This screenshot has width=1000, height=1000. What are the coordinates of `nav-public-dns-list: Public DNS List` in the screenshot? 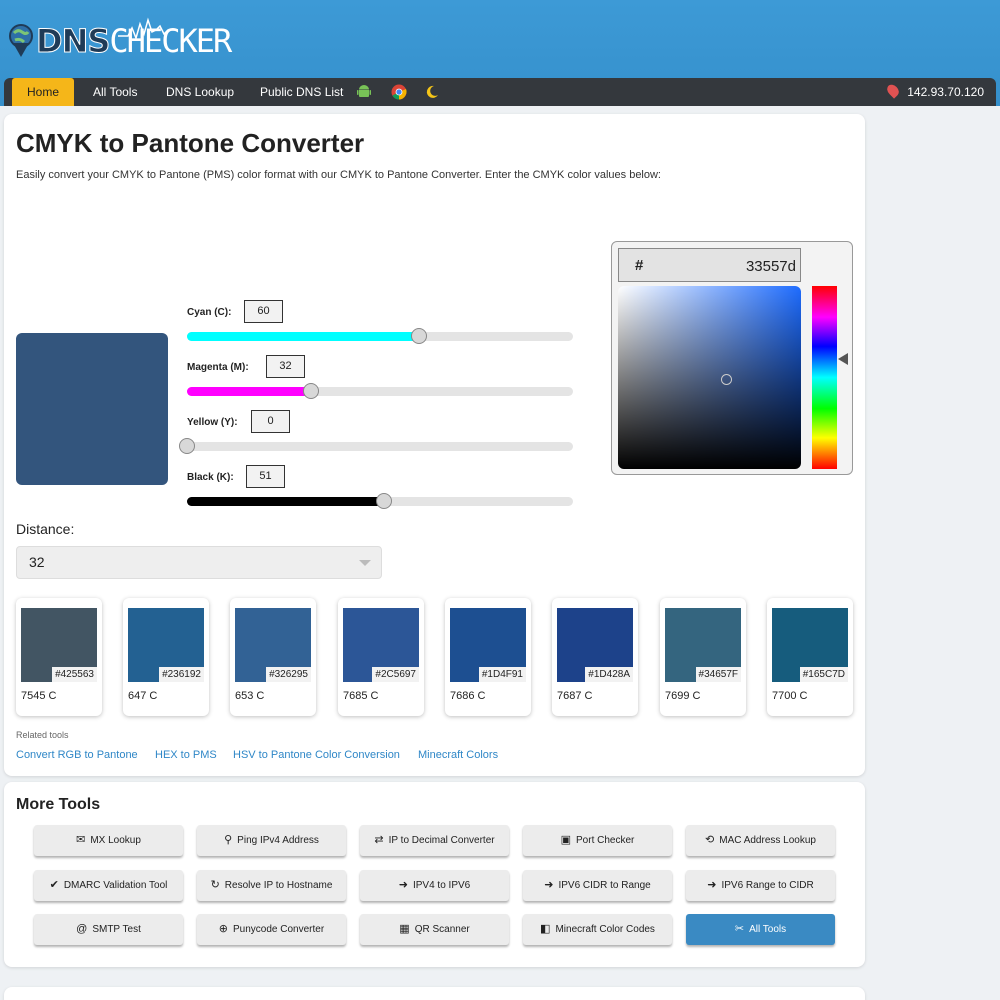 It's located at (301, 92).